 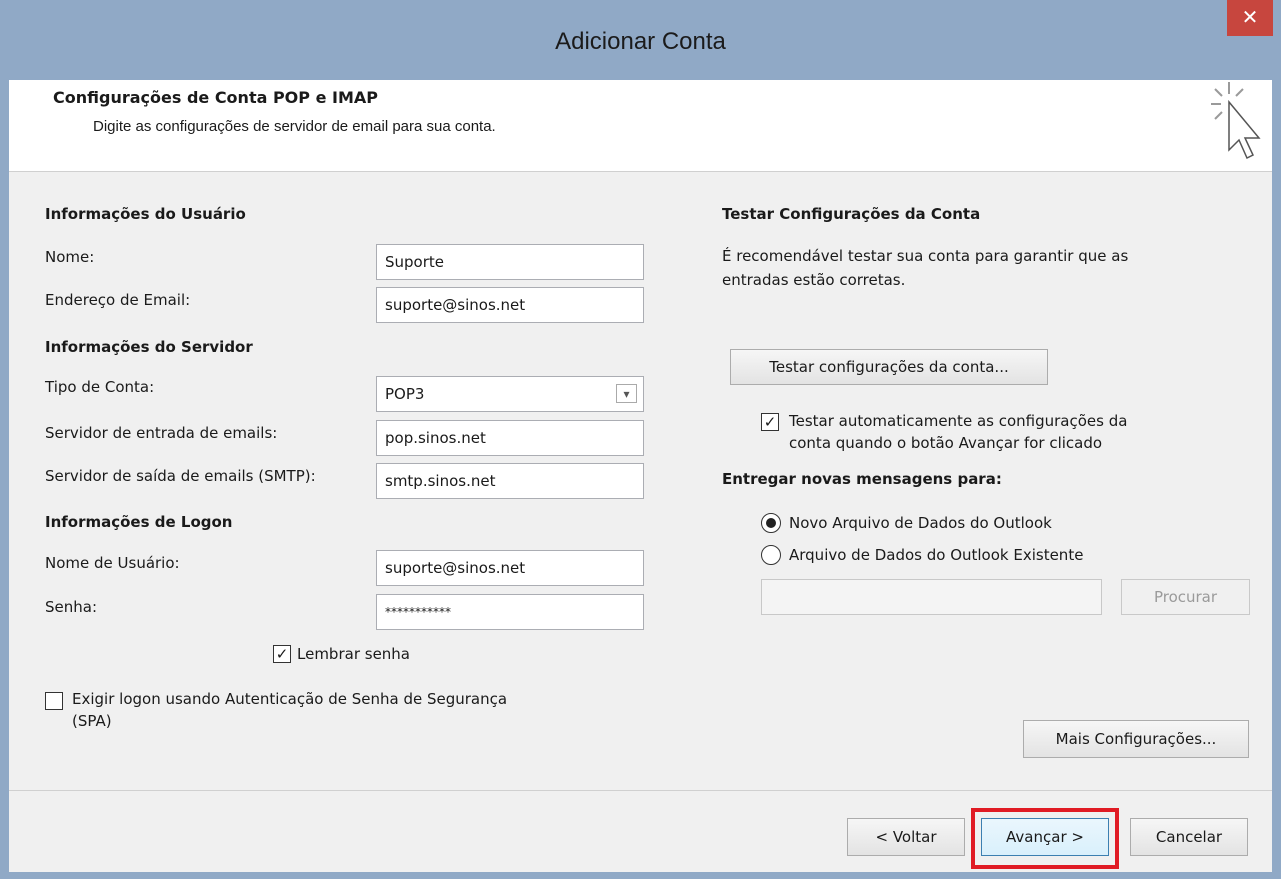 What do you see at coordinates (510, 305) in the screenshot?
I see `email-field: suporte@sinos.net` at bounding box center [510, 305].